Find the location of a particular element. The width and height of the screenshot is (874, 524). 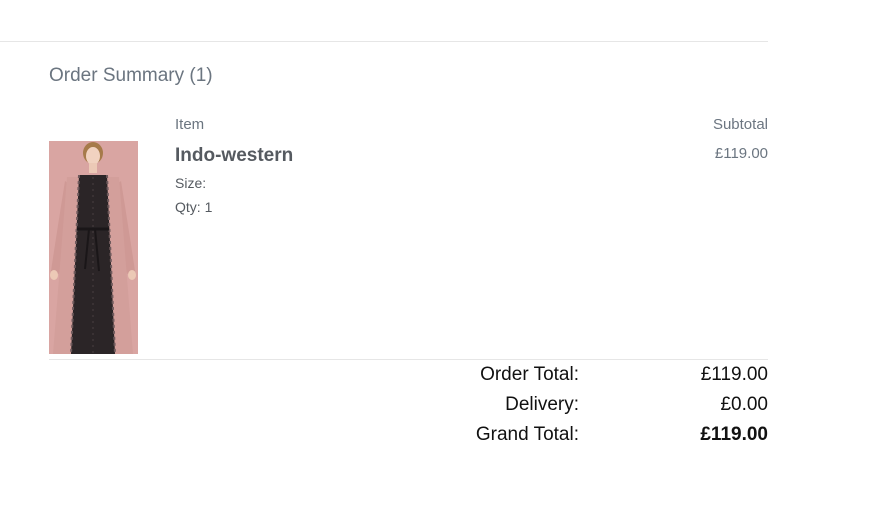

qty-label: Qty: is located at coordinates (188, 207).